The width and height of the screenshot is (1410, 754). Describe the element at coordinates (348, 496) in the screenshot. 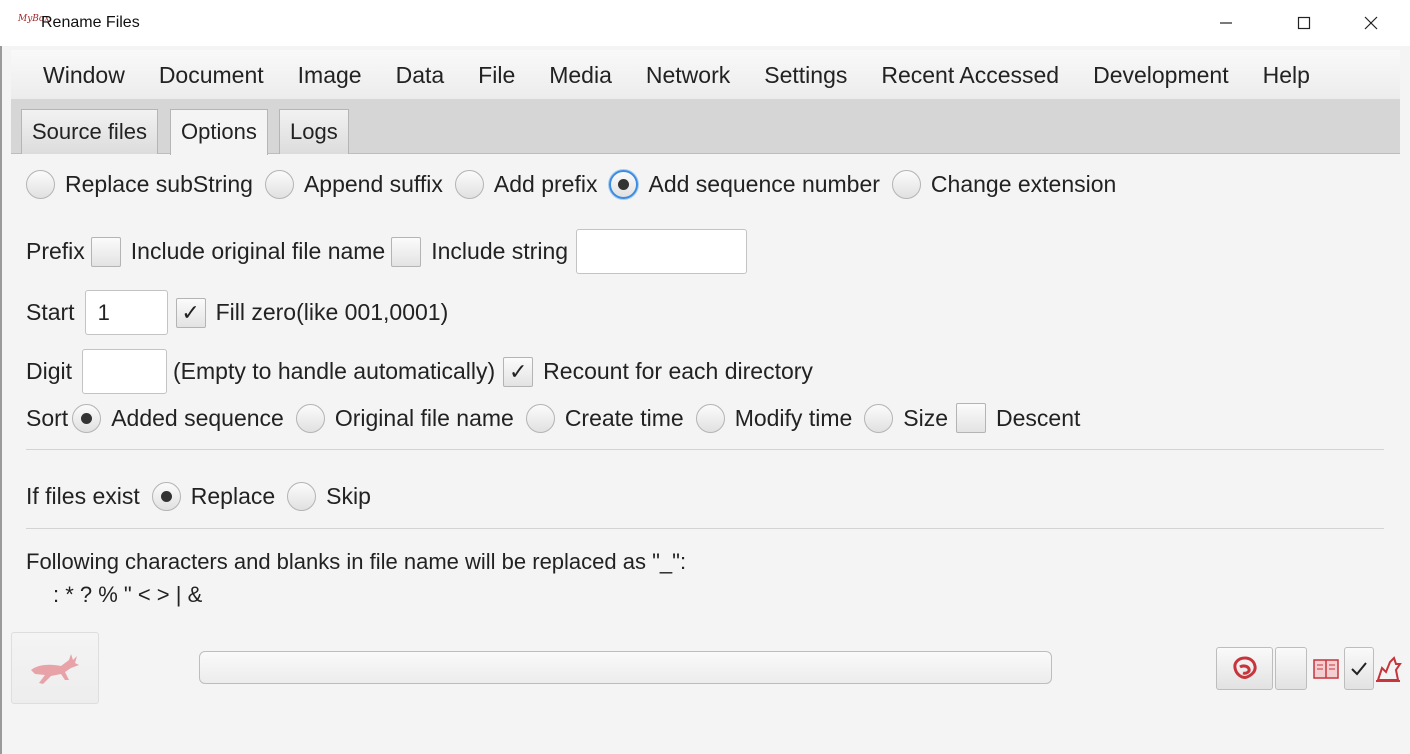

I see `label-exist-skip: Skip` at that location.